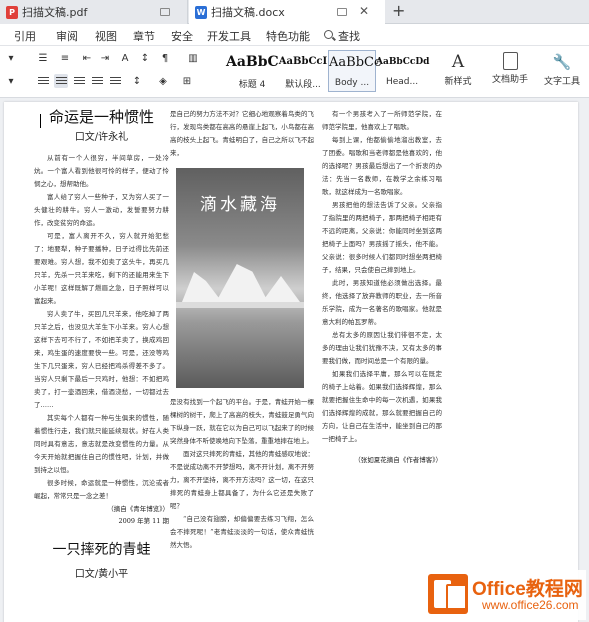 The width and height of the screenshot is (589, 622). What do you see at coordinates (165, 58) in the screenshot?
I see `show-marks-icon: ¶` at bounding box center [165, 58].